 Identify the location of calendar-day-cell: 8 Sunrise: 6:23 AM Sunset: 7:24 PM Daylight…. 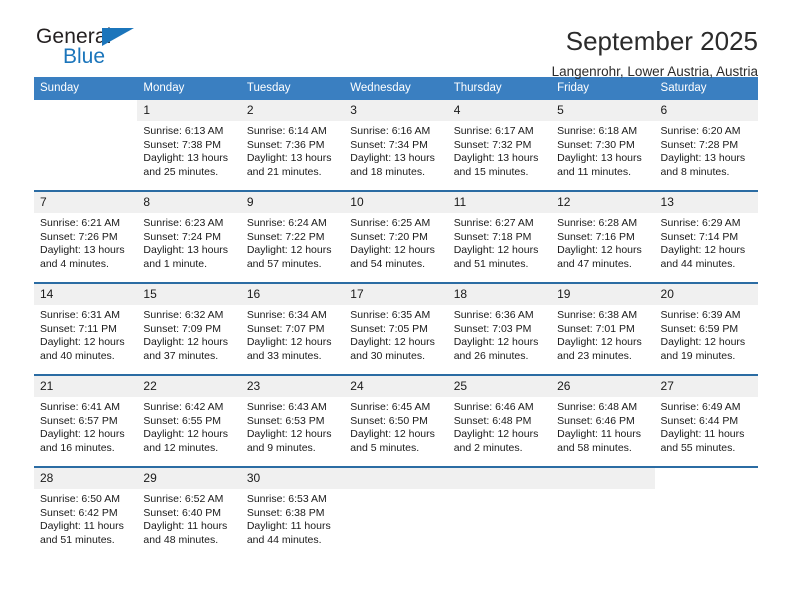
(189, 236).